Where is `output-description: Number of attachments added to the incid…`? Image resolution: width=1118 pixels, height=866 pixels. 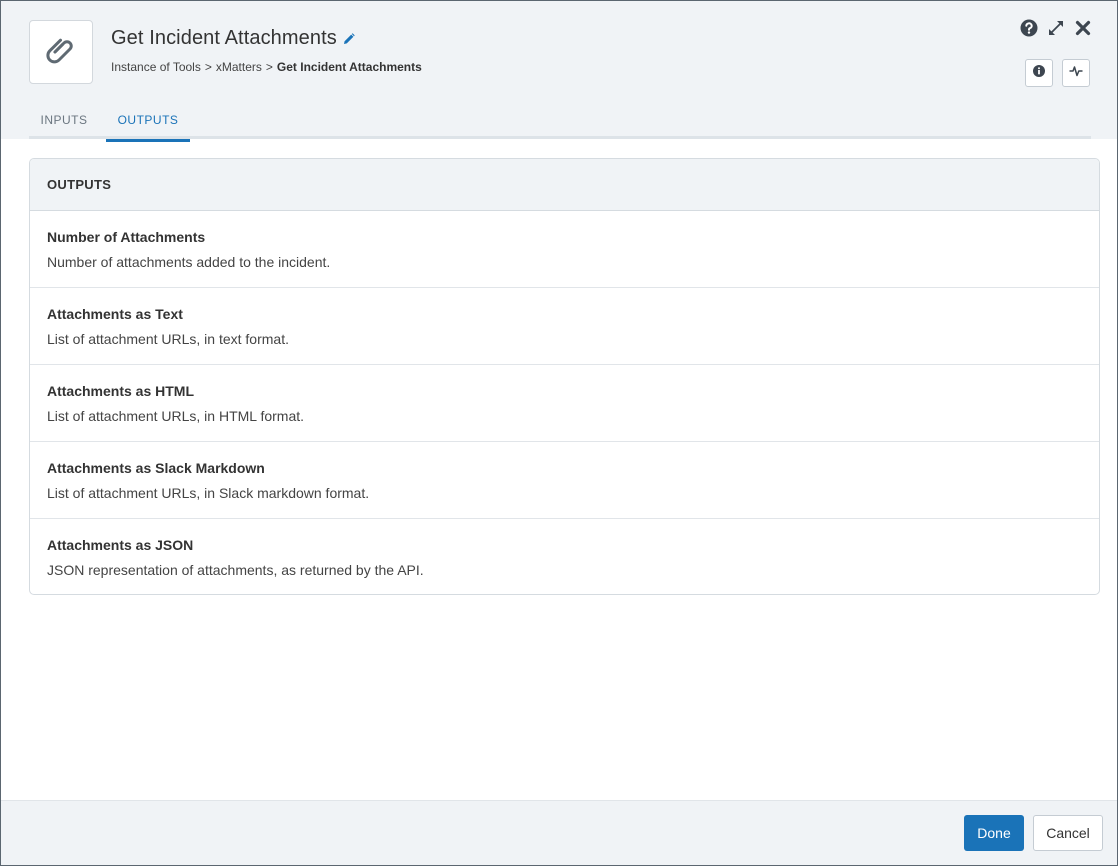
output-description: Number of attachments added to the incid… is located at coordinates (189, 262).